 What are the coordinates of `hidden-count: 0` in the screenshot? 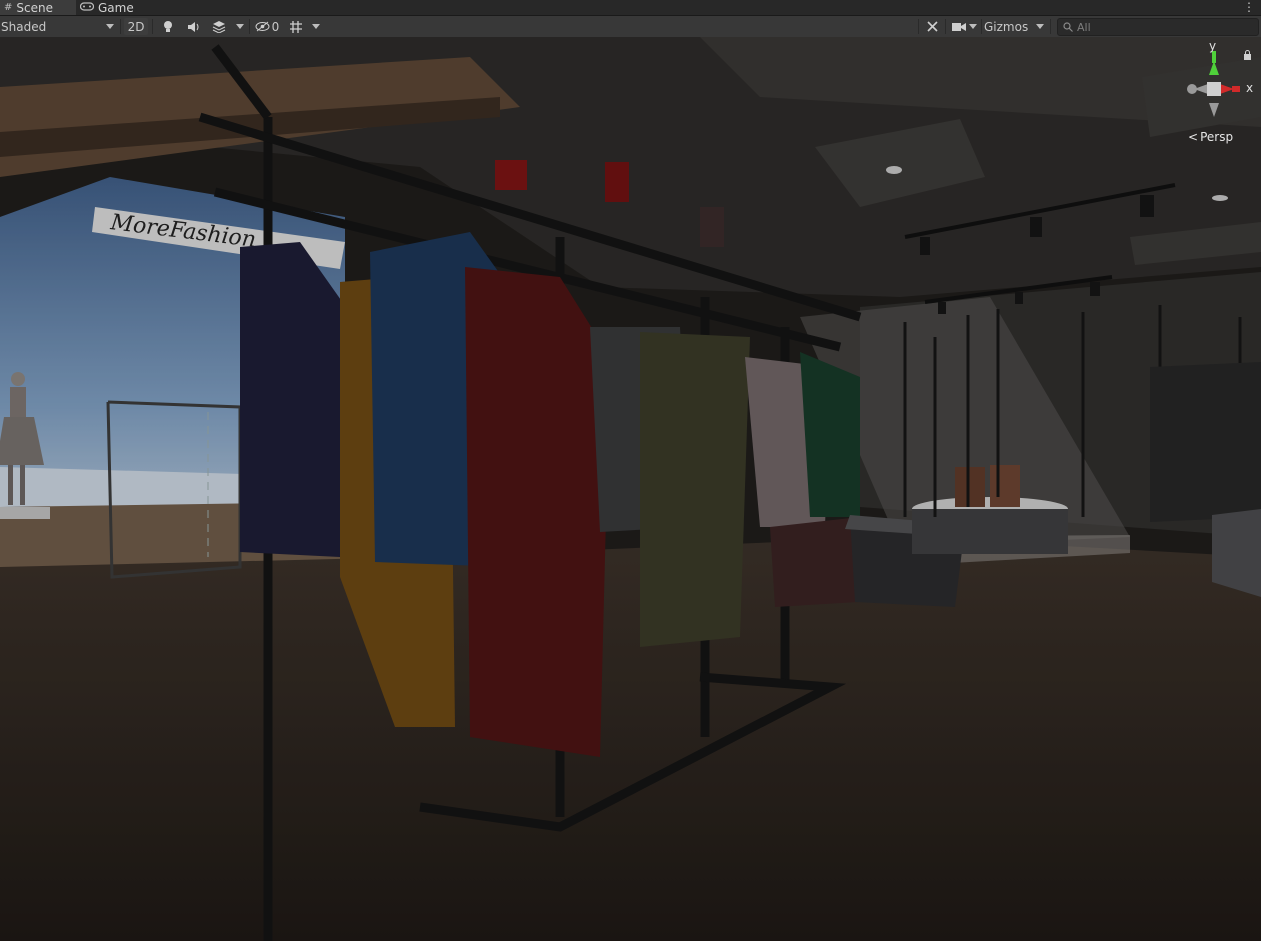 It's located at (275, 26).